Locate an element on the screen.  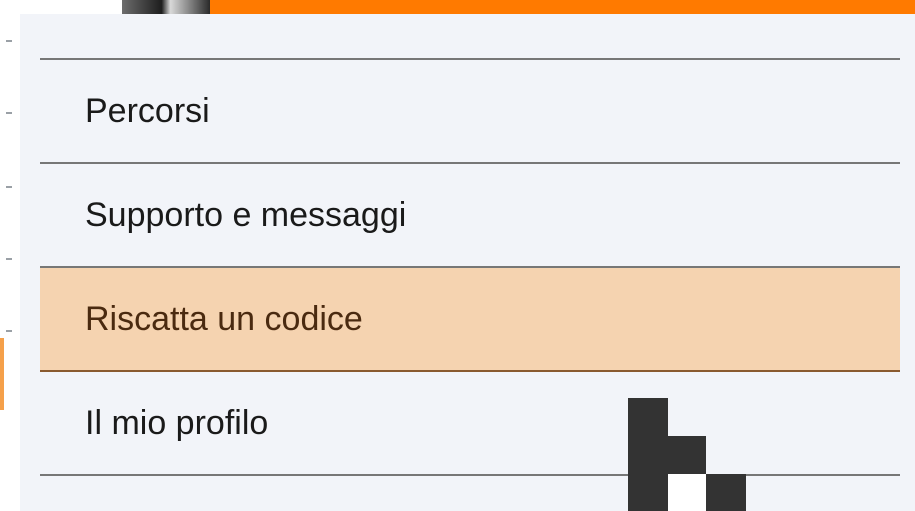
menu-item-label: Percorsi is located at coordinates (147, 110).